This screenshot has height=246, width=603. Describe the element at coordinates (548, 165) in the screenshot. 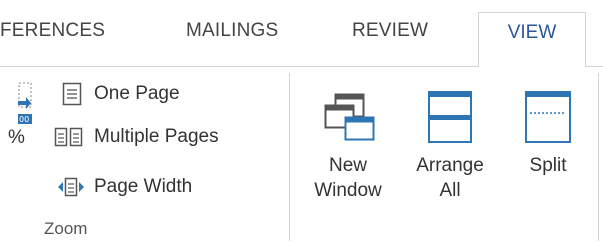

I see `split-label: Split` at that location.